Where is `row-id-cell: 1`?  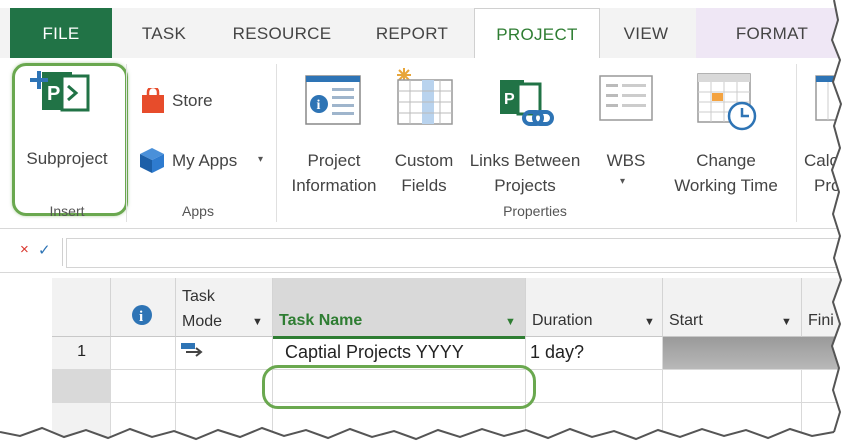 row-id-cell: 1 is located at coordinates (81, 353).